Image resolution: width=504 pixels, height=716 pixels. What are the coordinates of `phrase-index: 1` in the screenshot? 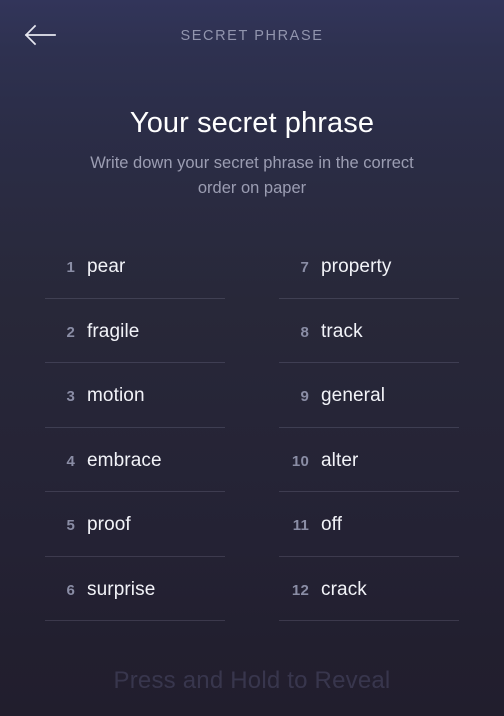 It's located at (70, 267).